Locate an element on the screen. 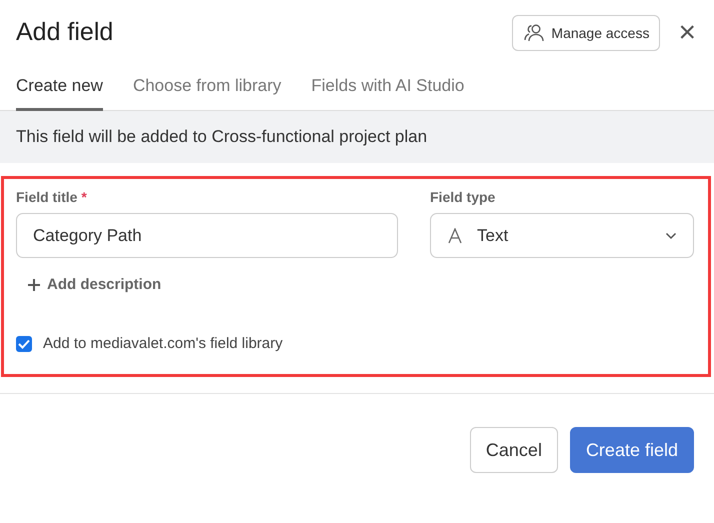 This screenshot has width=714, height=523. manage-access-button: Manage access is located at coordinates (586, 32).